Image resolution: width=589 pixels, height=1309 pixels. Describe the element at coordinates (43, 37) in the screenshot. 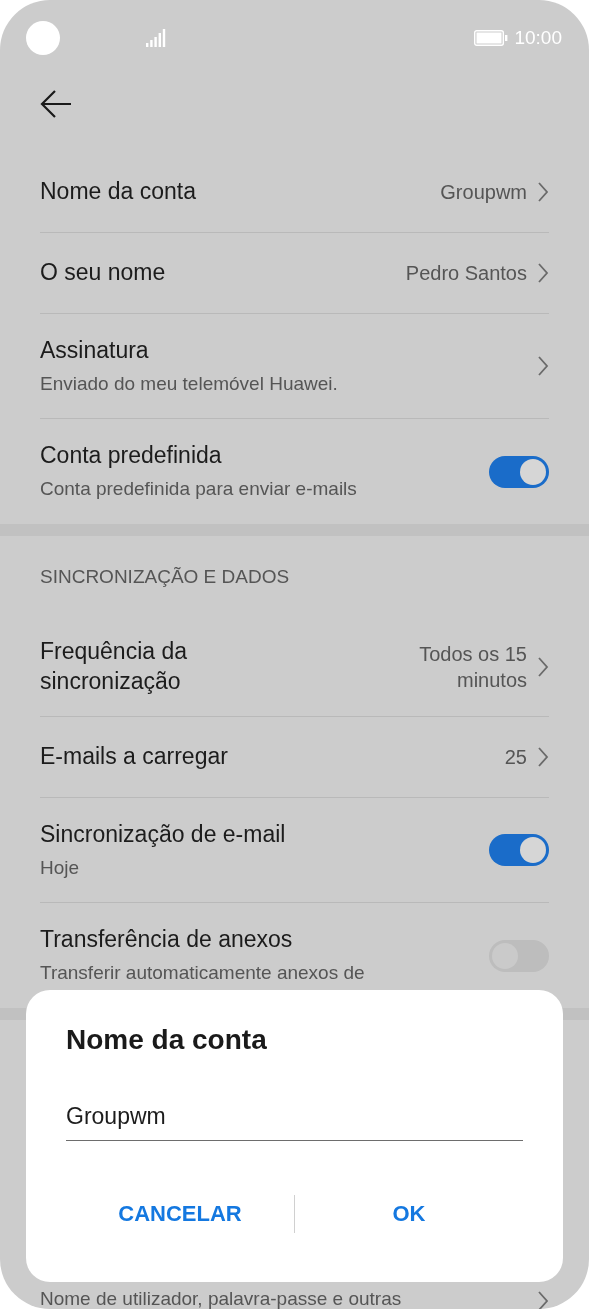

I see `camera-cutout` at that location.